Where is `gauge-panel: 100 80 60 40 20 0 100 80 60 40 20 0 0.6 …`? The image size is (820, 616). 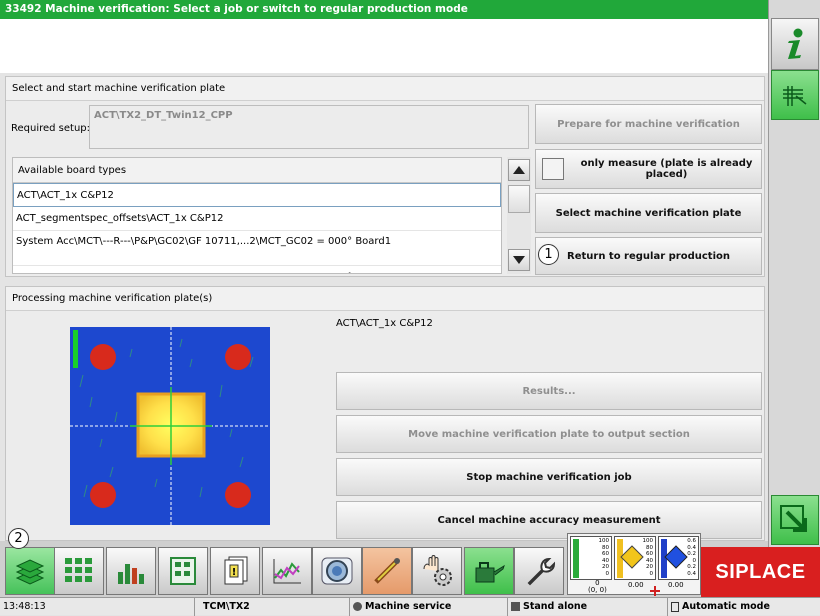 gauge-panel: 100 80 60 40 20 0 100 80 60 40 20 0 0.6 … is located at coordinates (634, 564).